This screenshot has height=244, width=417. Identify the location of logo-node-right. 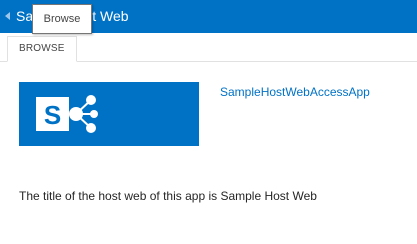
(94, 114).